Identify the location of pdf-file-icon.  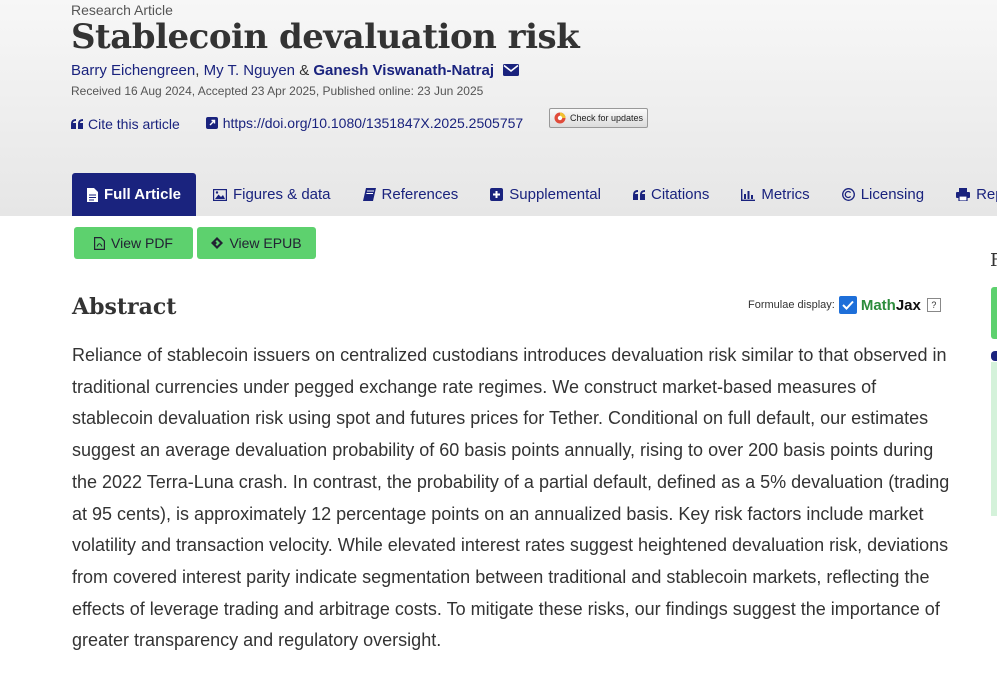
(99, 243).